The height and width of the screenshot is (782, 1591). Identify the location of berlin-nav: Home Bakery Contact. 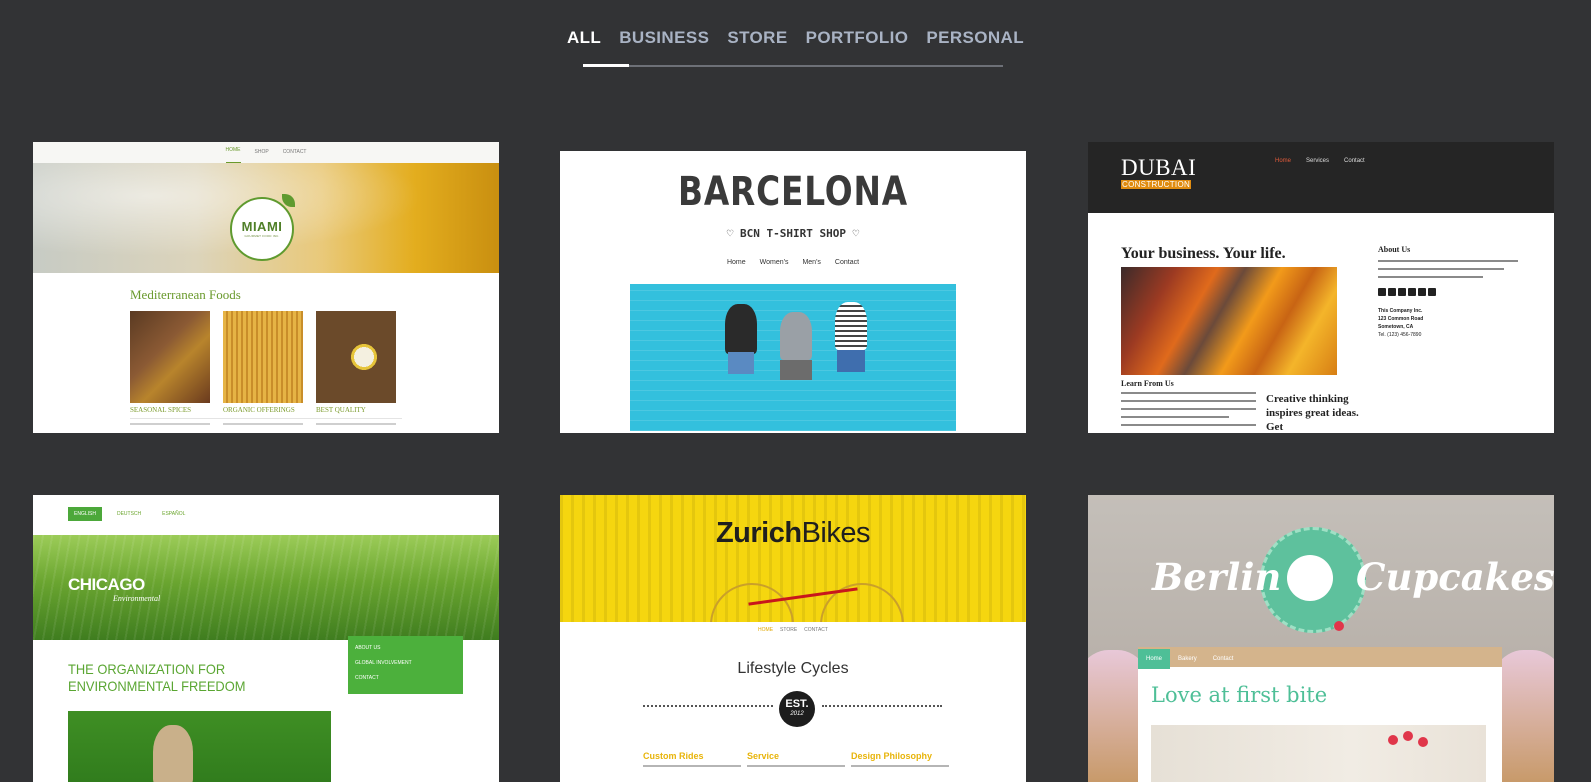
(1320, 658).